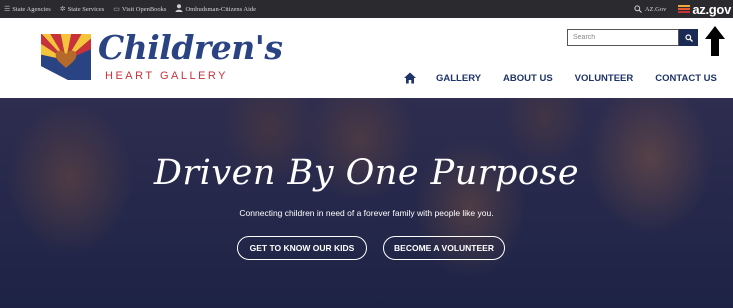  What do you see at coordinates (444, 248) in the screenshot?
I see `become-volunteer-button: BECOME A VOLUNTEER` at bounding box center [444, 248].